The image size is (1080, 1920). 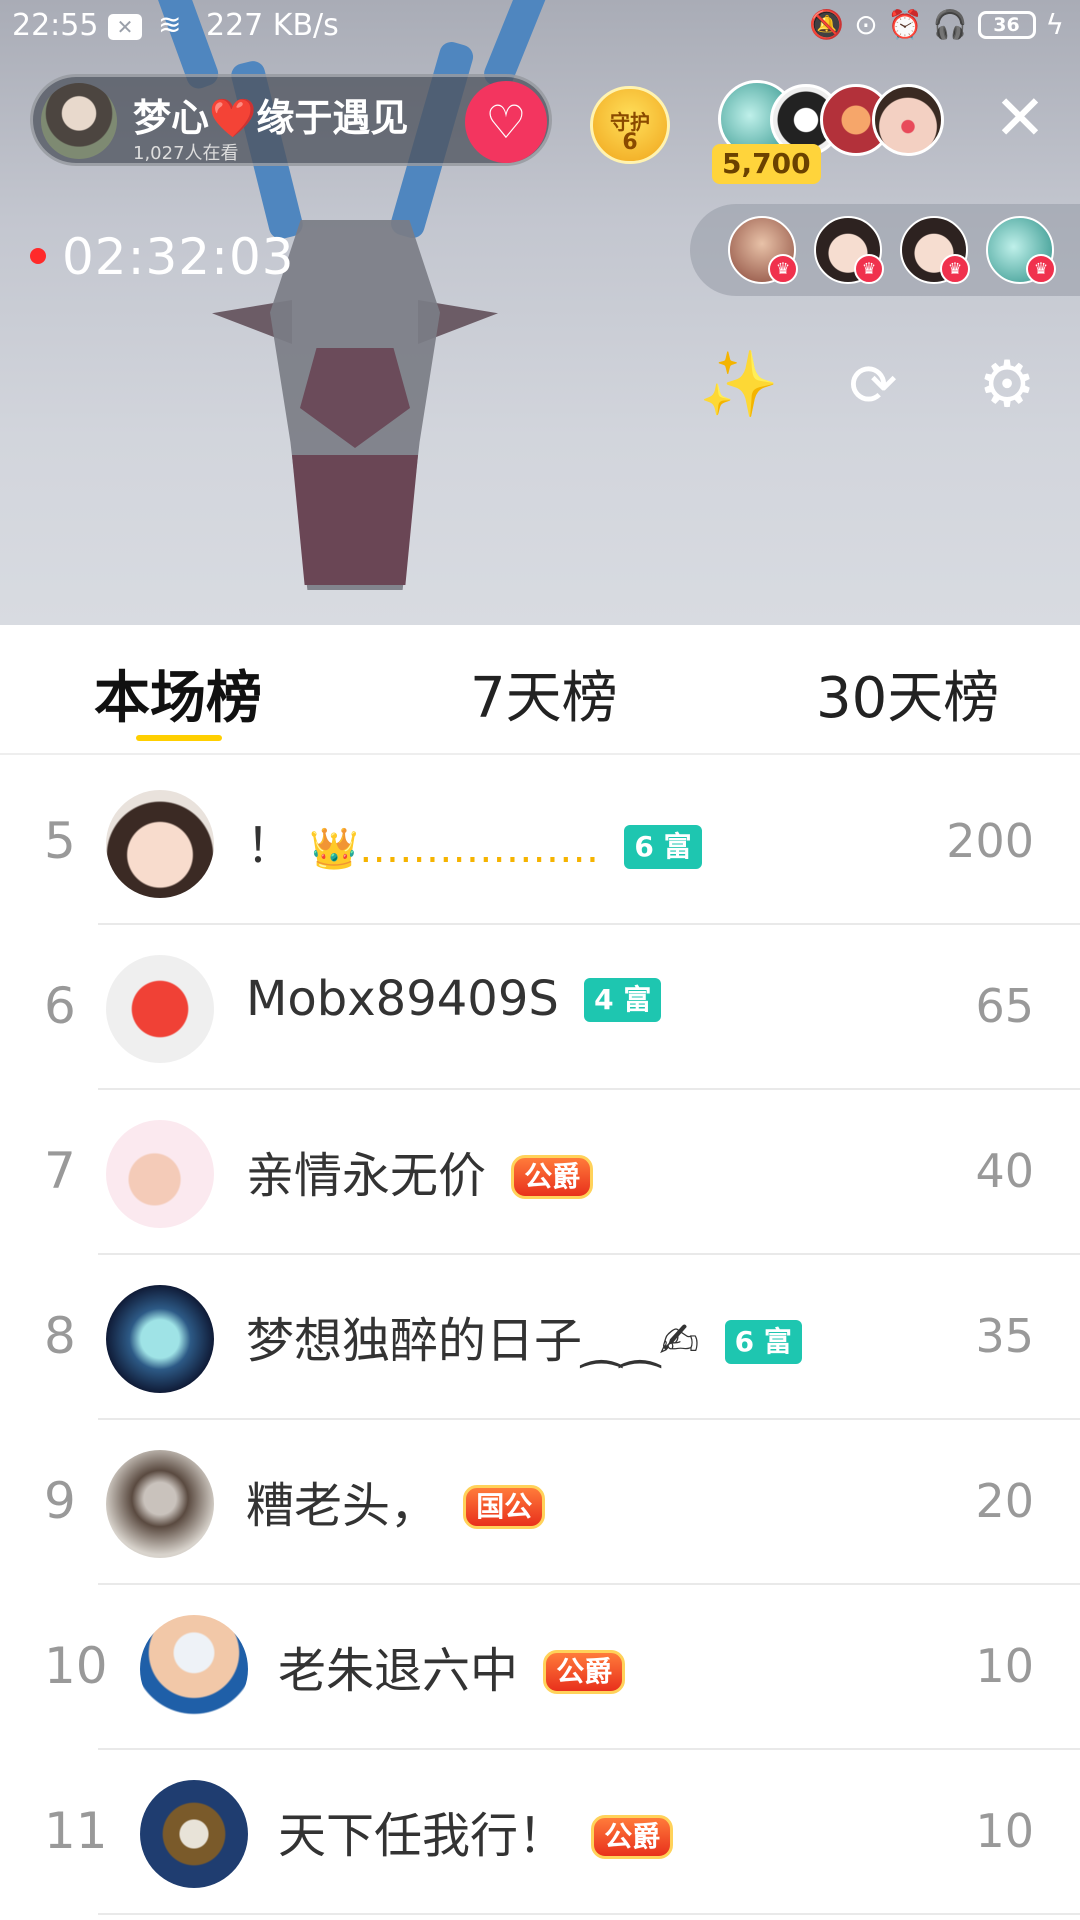 What do you see at coordinates (766, 164) in the screenshot?
I see `fan-coin-count: 5,700` at bounding box center [766, 164].